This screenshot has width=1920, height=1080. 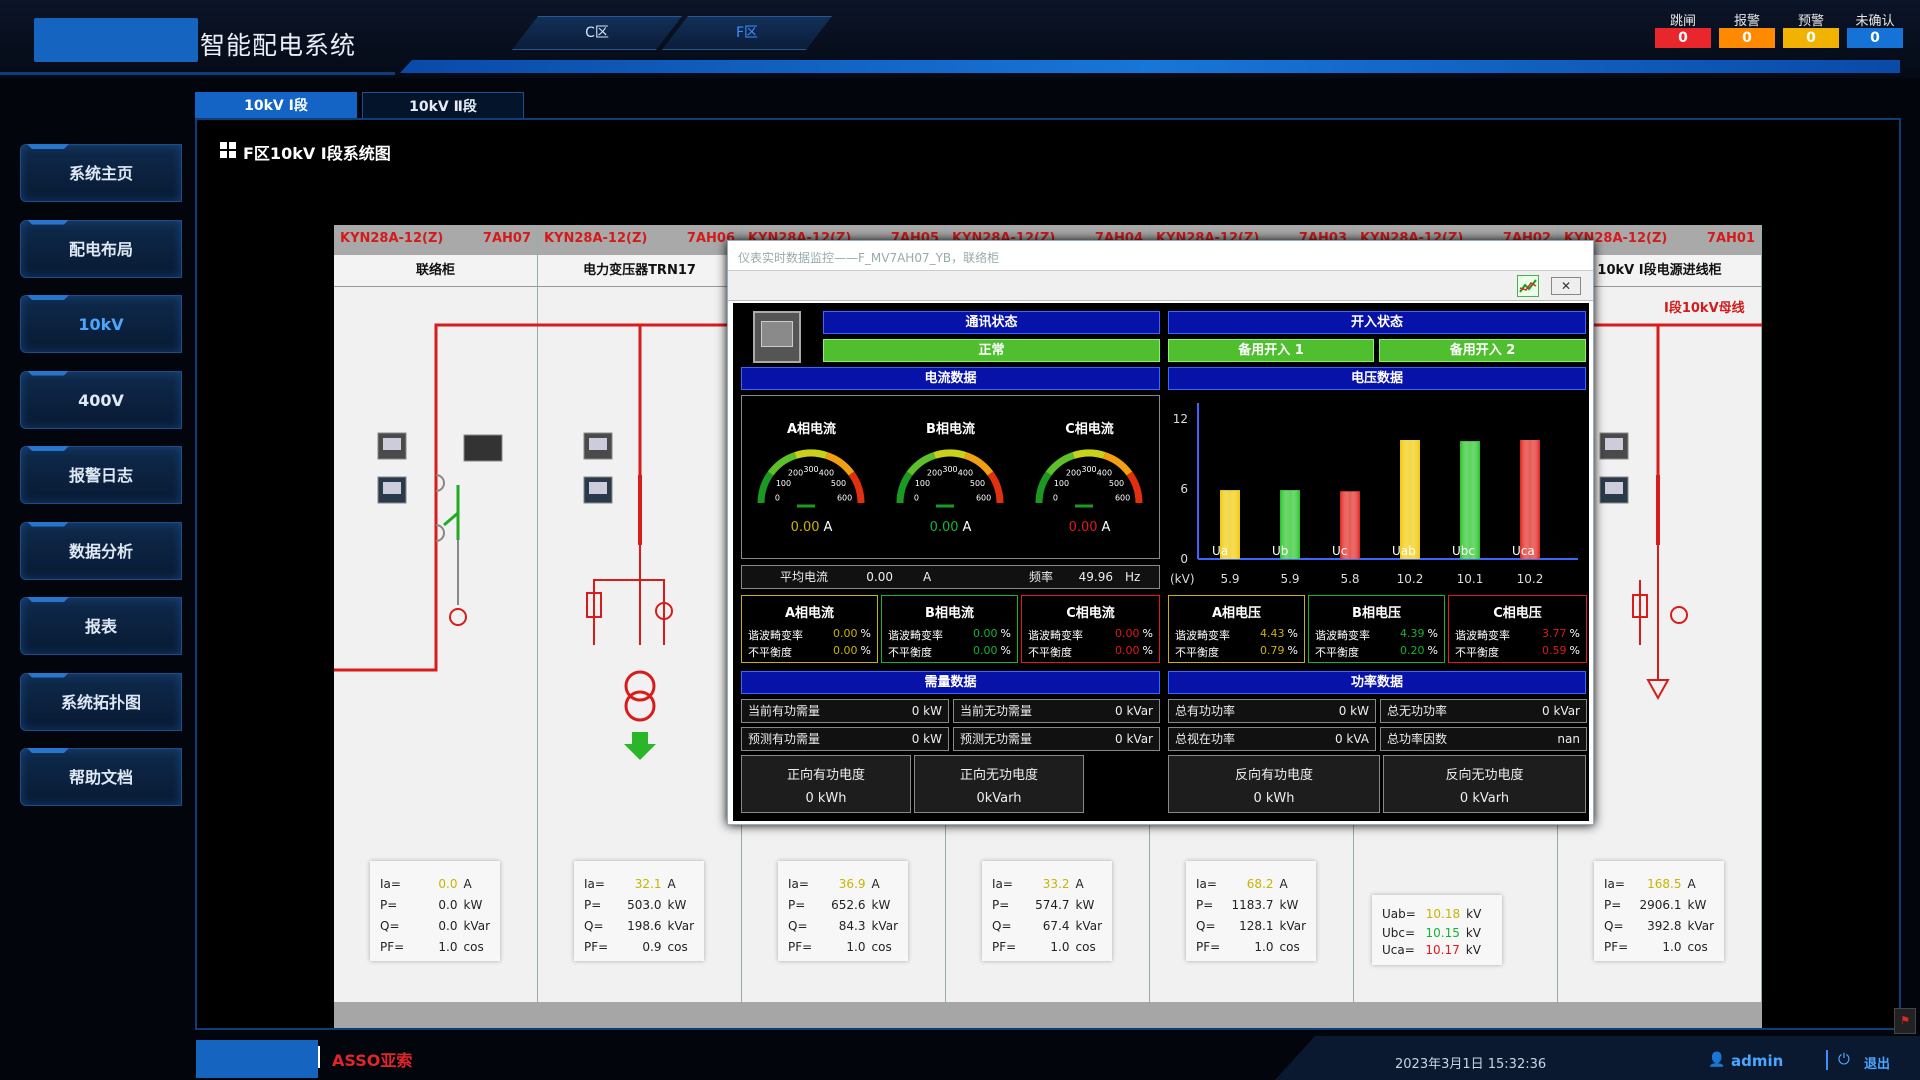 What do you see at coordinates (1704, 308) in the screenshot?
I see `bus-label: Ⅰ段10kV母线` at bounding box center [1704, 308].